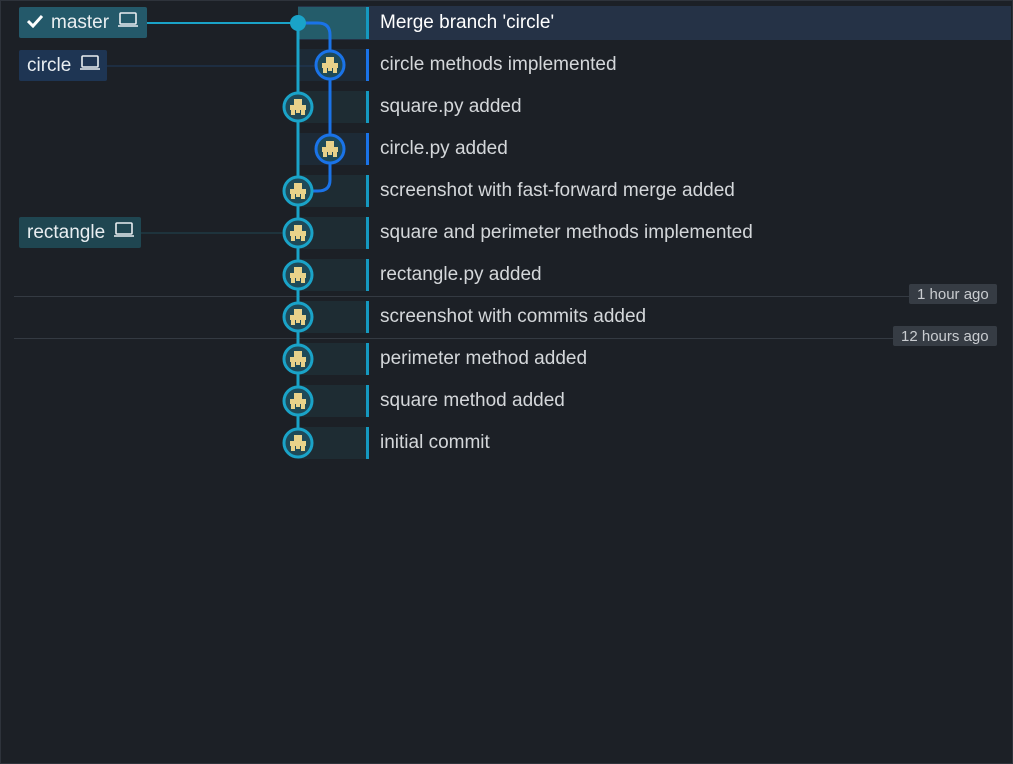  Describe the element at coordinates (219, 229) in the screenshot. I see `commit-graph` at that location.